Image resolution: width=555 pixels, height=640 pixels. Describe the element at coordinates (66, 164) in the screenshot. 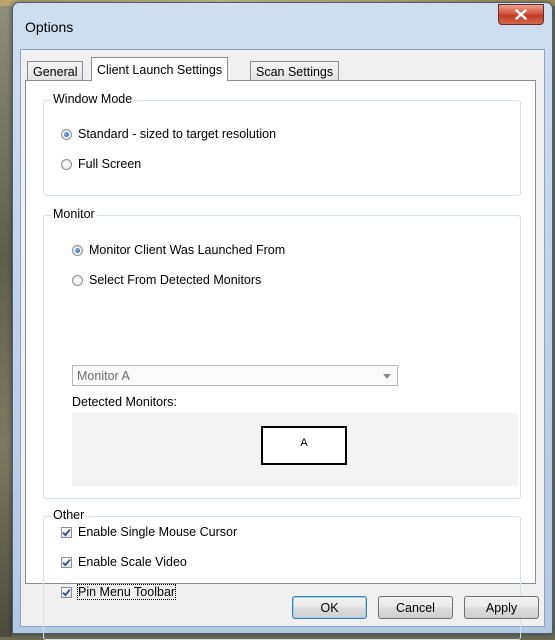

I see `radio-full-screen-indicator` at that location.